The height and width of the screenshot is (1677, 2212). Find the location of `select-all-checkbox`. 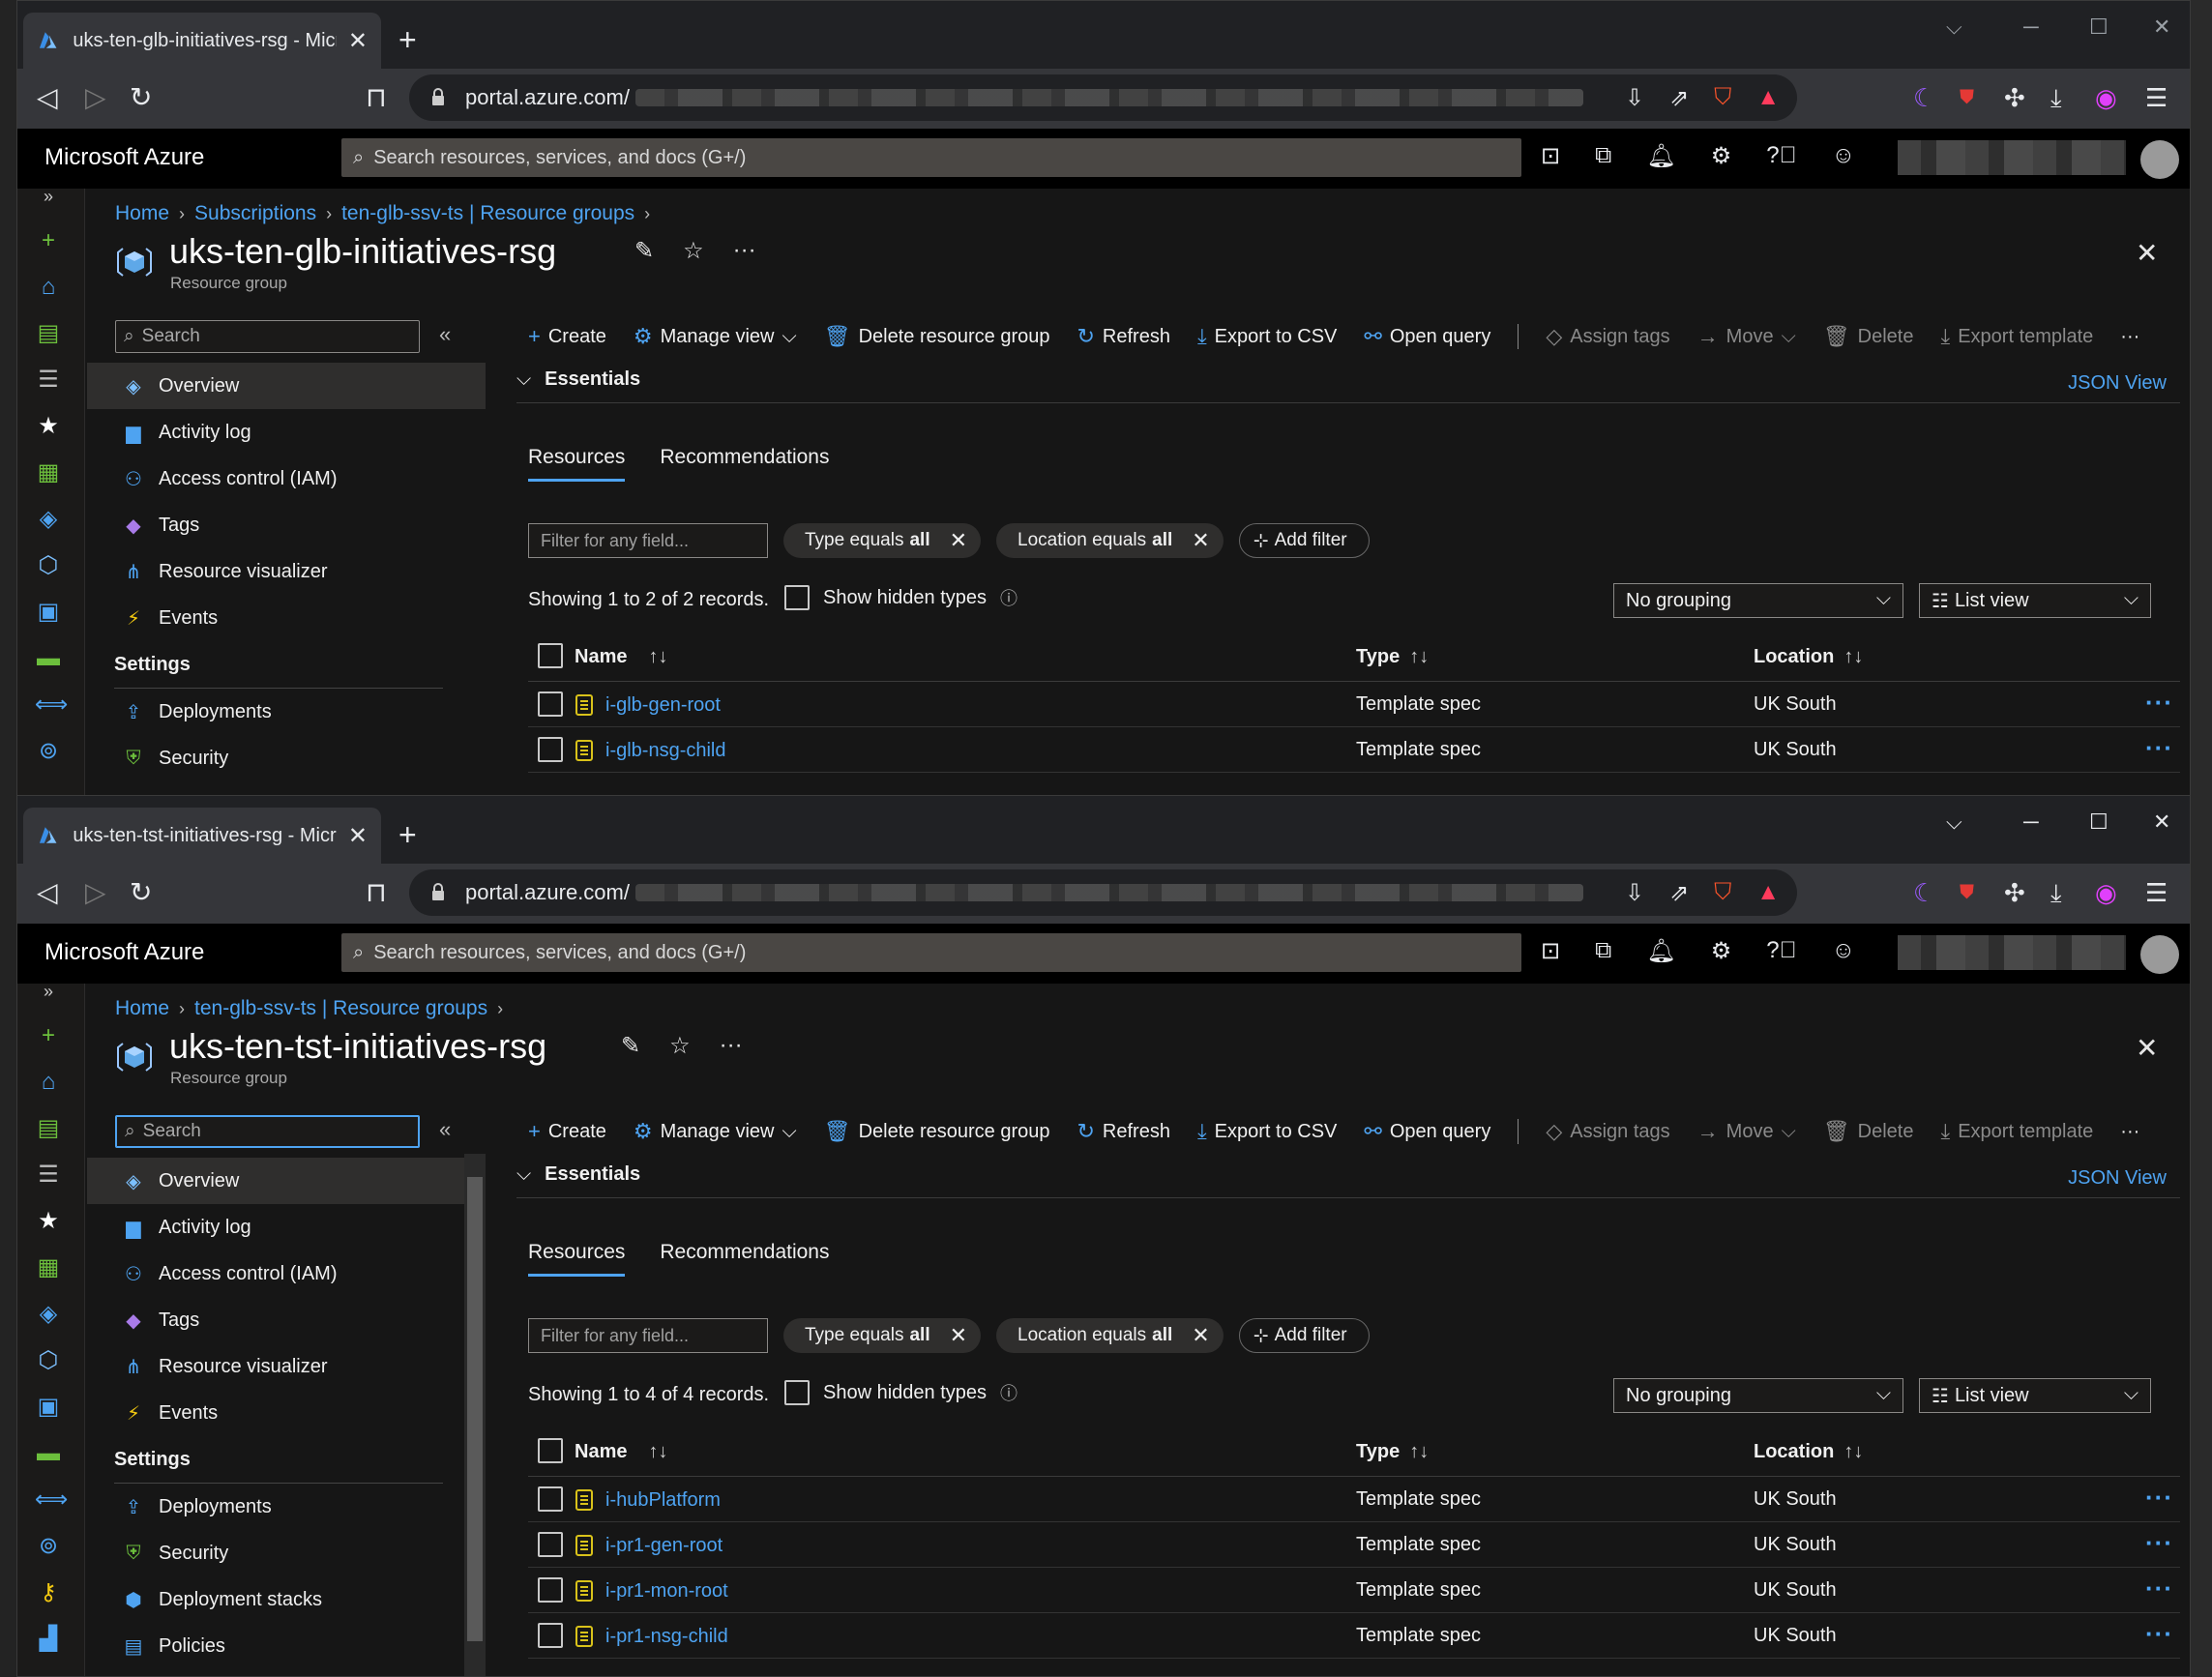

select-all-checkbox is located at coordinates (550, 1450).